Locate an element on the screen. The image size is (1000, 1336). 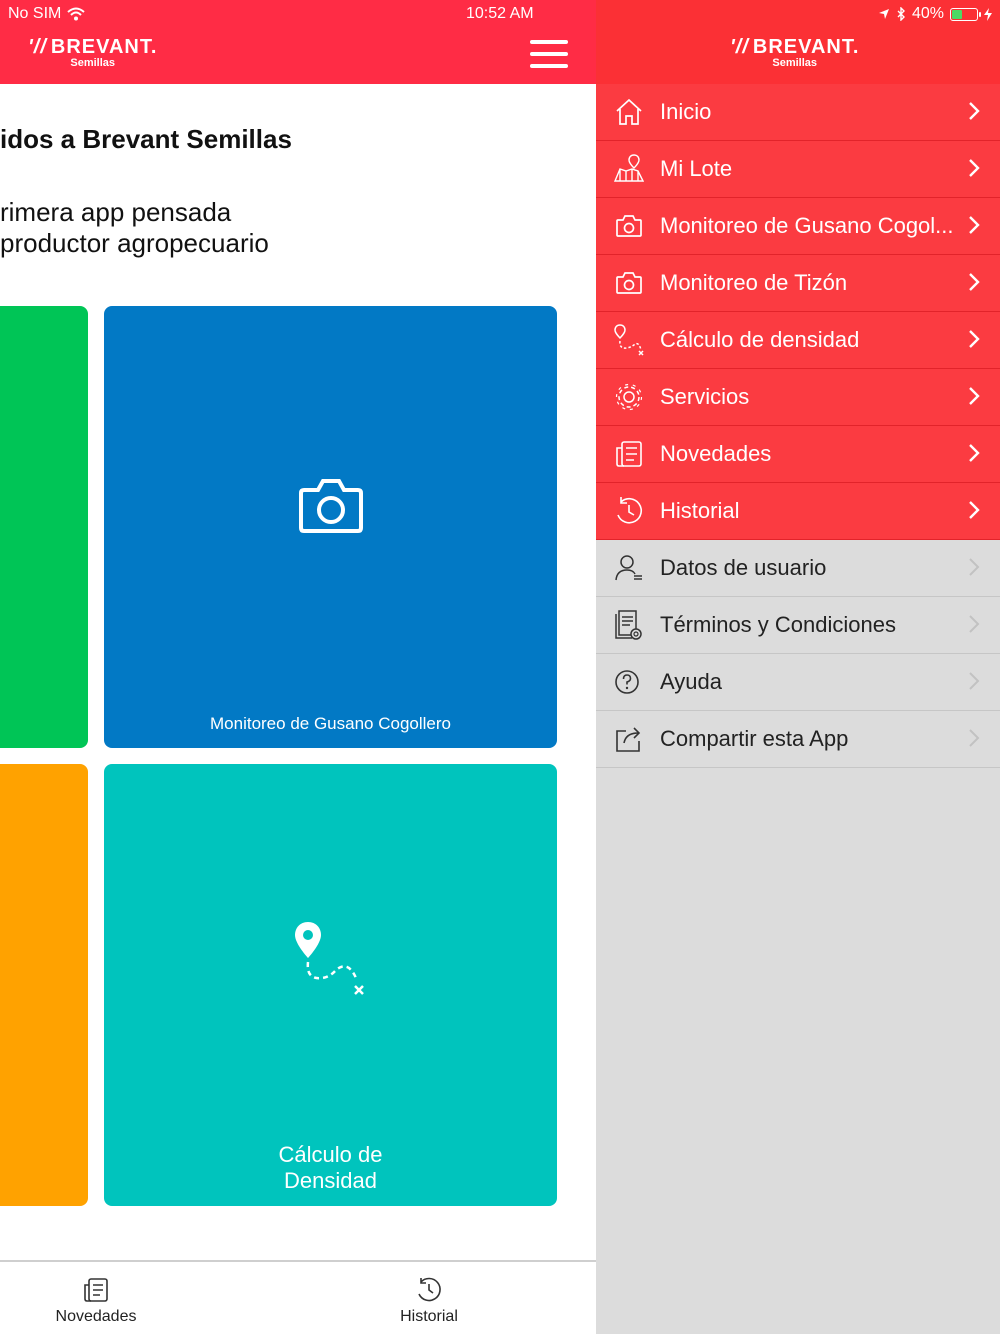
clock: 10:52 AM is located at coordinates (500, 13).